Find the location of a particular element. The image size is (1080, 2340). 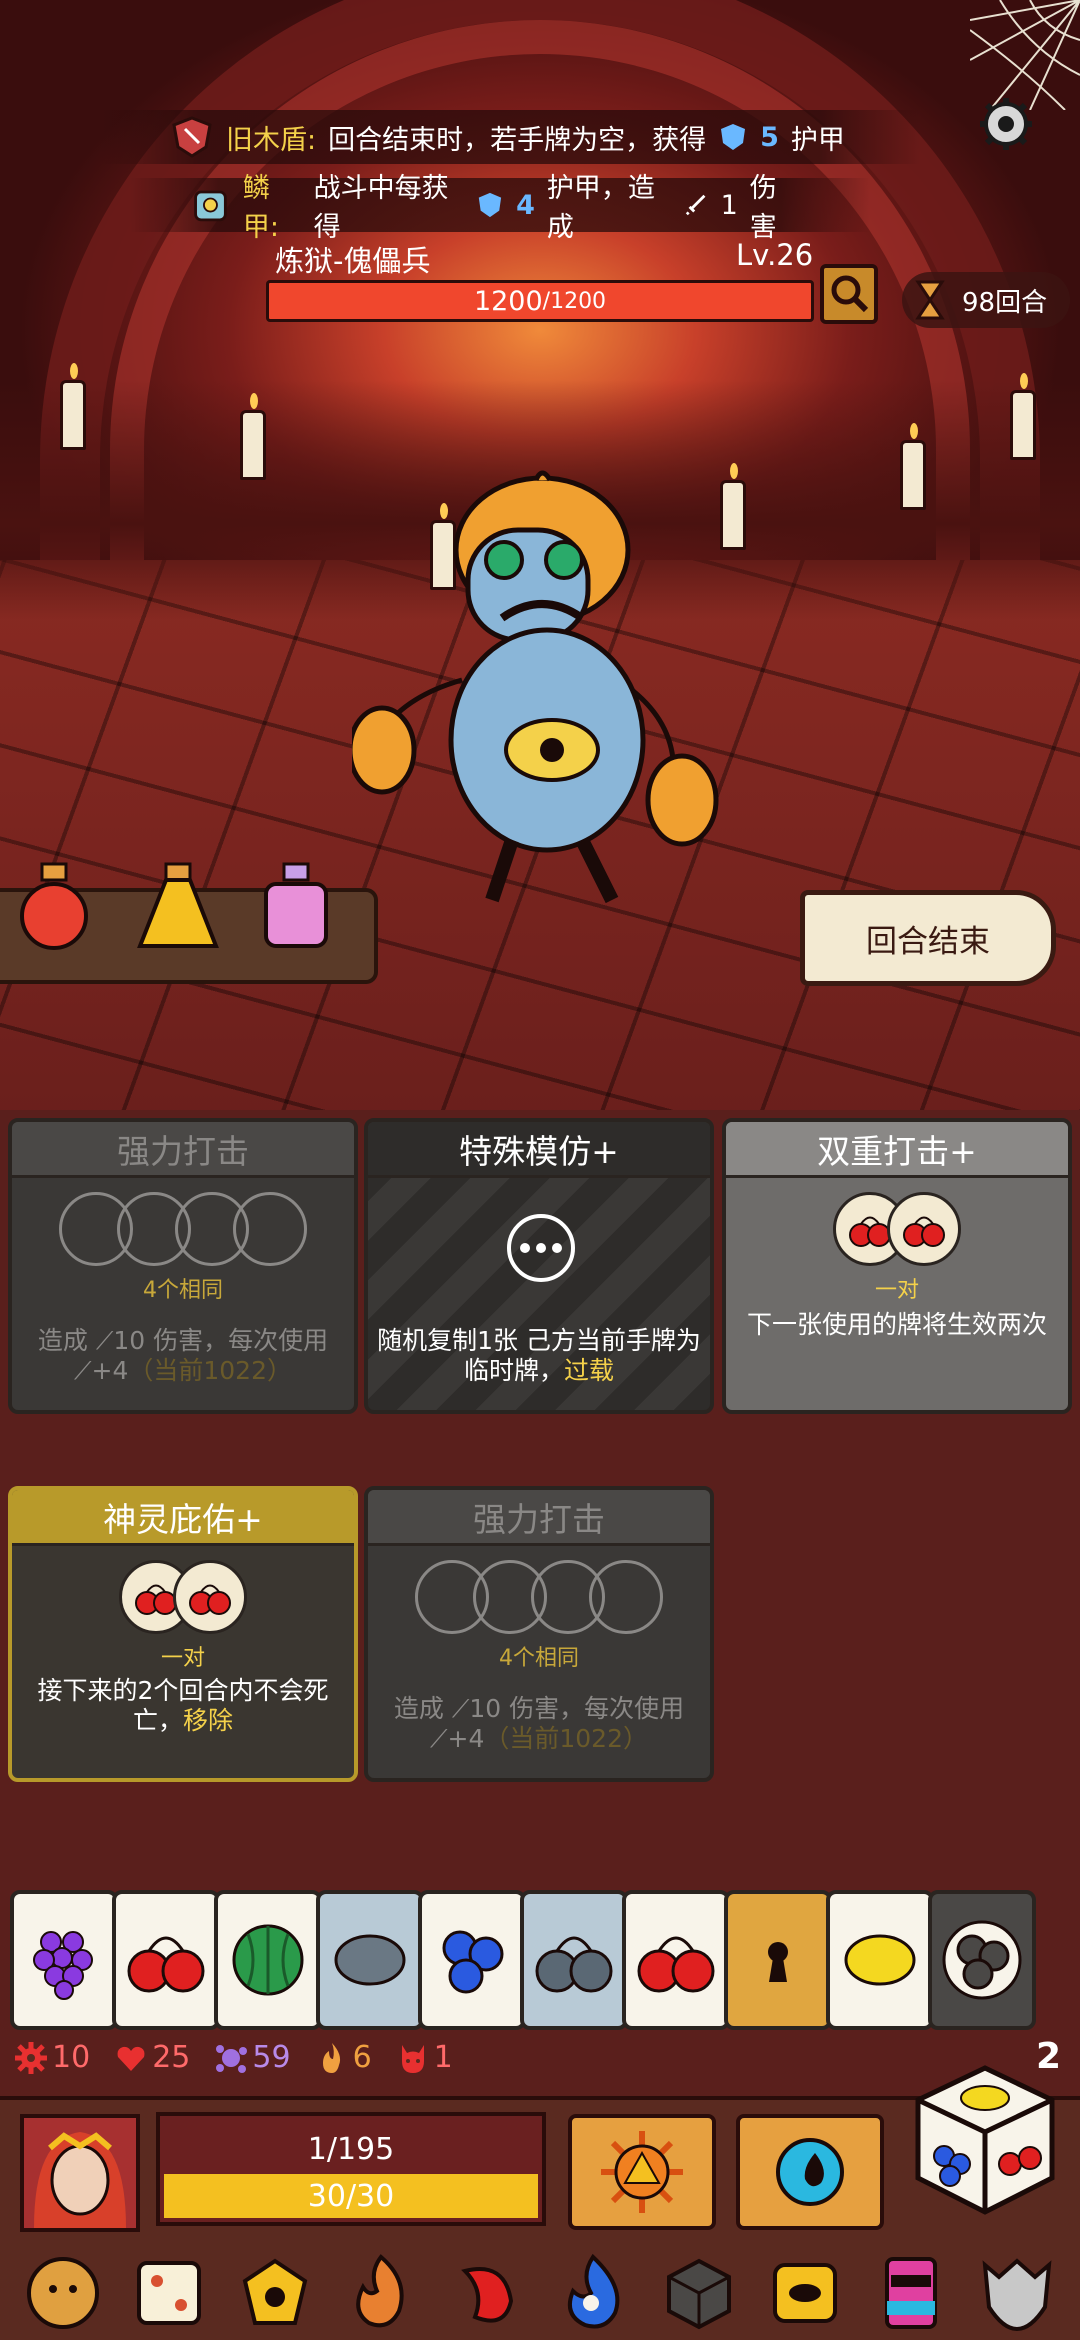

inspect-enemy-button is located at coordinates (849, 294).